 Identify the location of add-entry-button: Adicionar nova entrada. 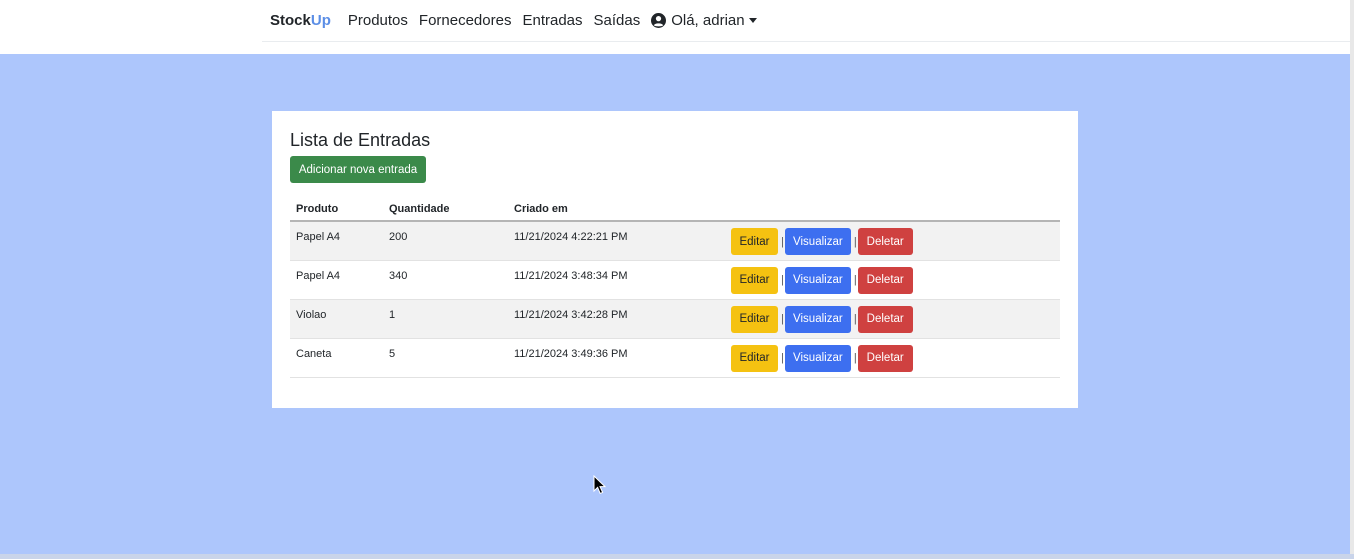
(358, 169).